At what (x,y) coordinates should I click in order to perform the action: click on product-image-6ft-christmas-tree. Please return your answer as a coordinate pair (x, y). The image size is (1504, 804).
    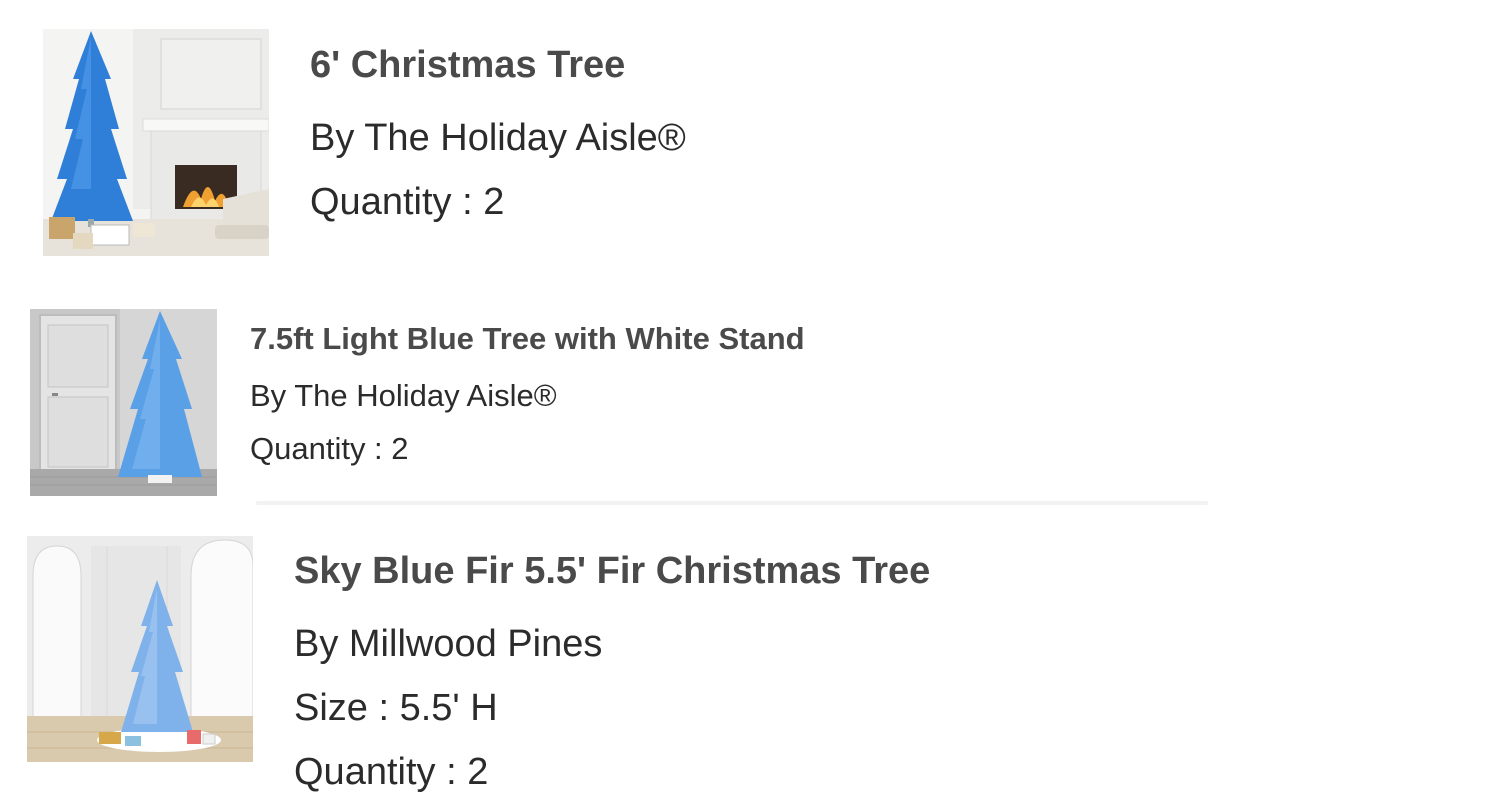
    Looking at the image, I should click on (156, 142).